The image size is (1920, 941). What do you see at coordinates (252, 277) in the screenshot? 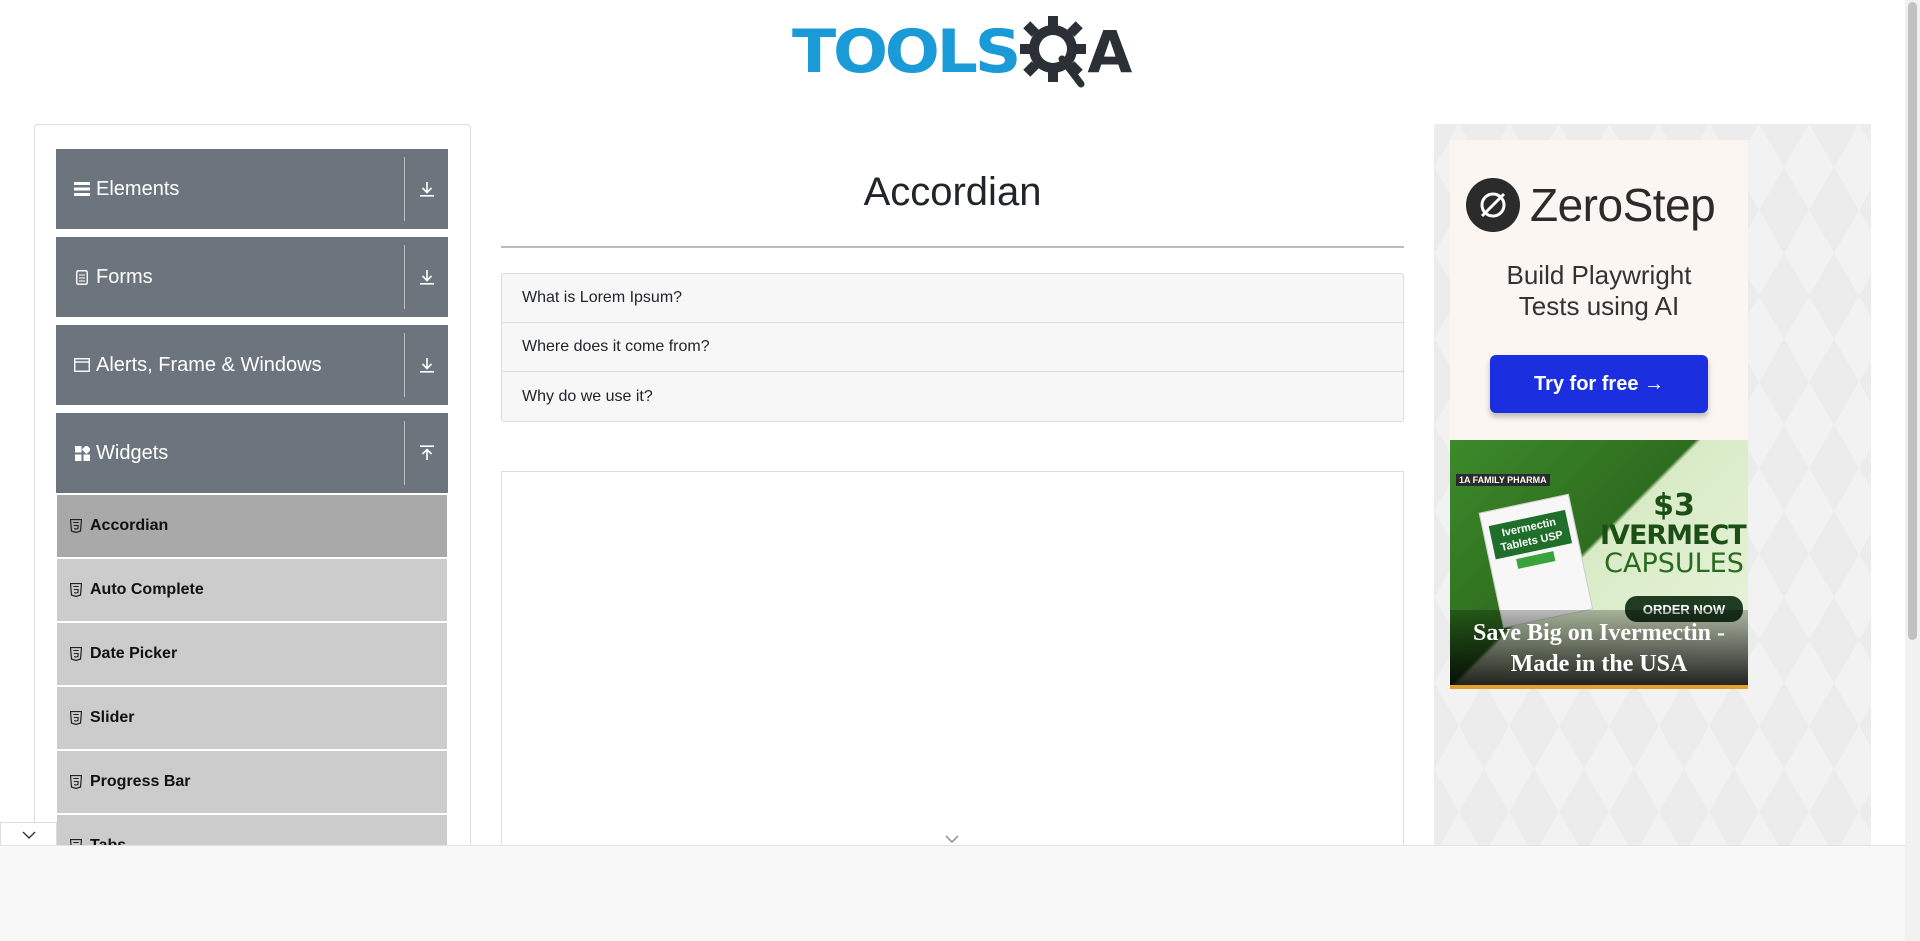
I see `sidebar-group-forms: Forms` at bounding box center [252, 277].